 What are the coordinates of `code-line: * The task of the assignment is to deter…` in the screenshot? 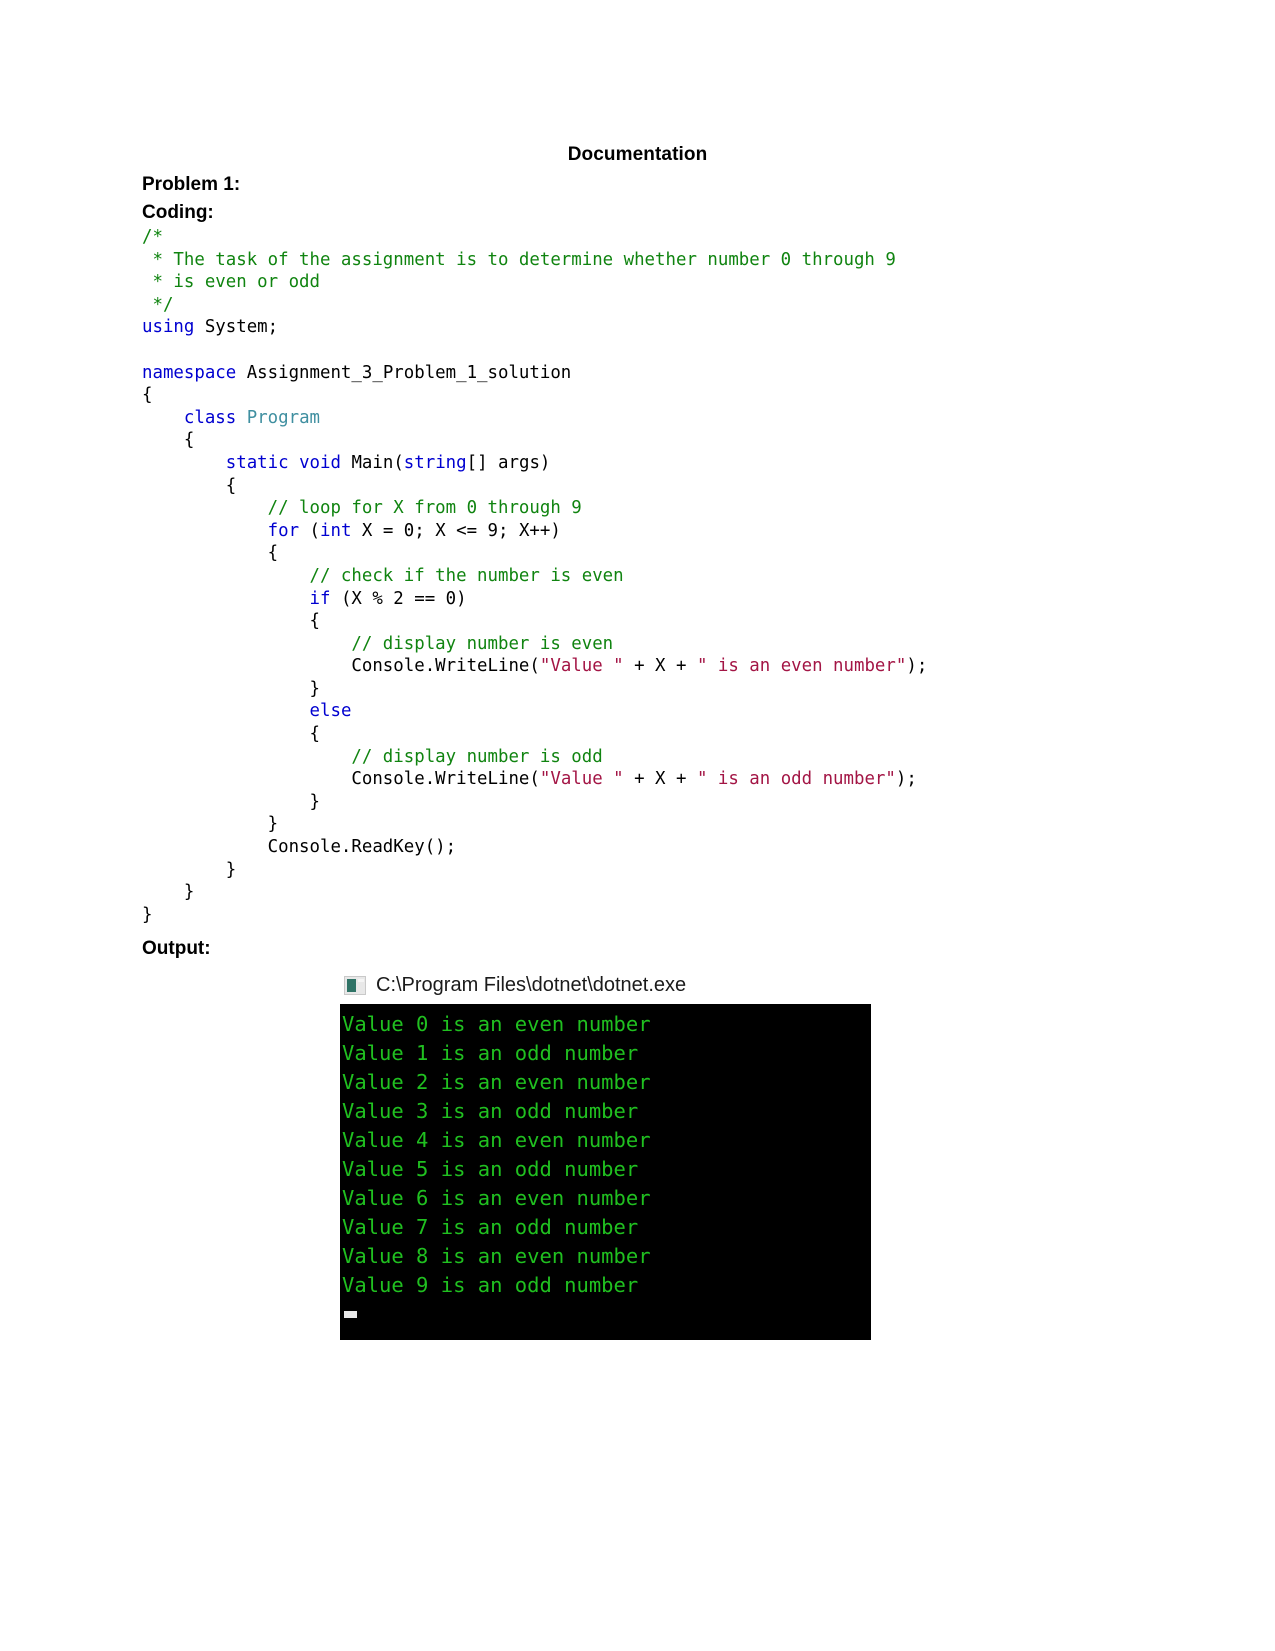 It's located at (519, 259).